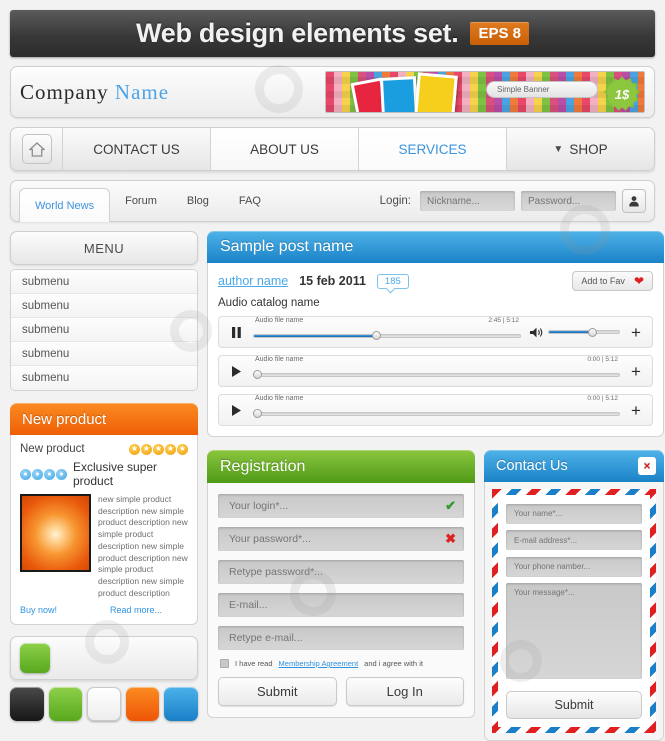 The width and height of the screenshot is (665, 741). Describe the element at coordinates (435, 247) in the screenshot. I see `post-header: Sample post name` at that location.